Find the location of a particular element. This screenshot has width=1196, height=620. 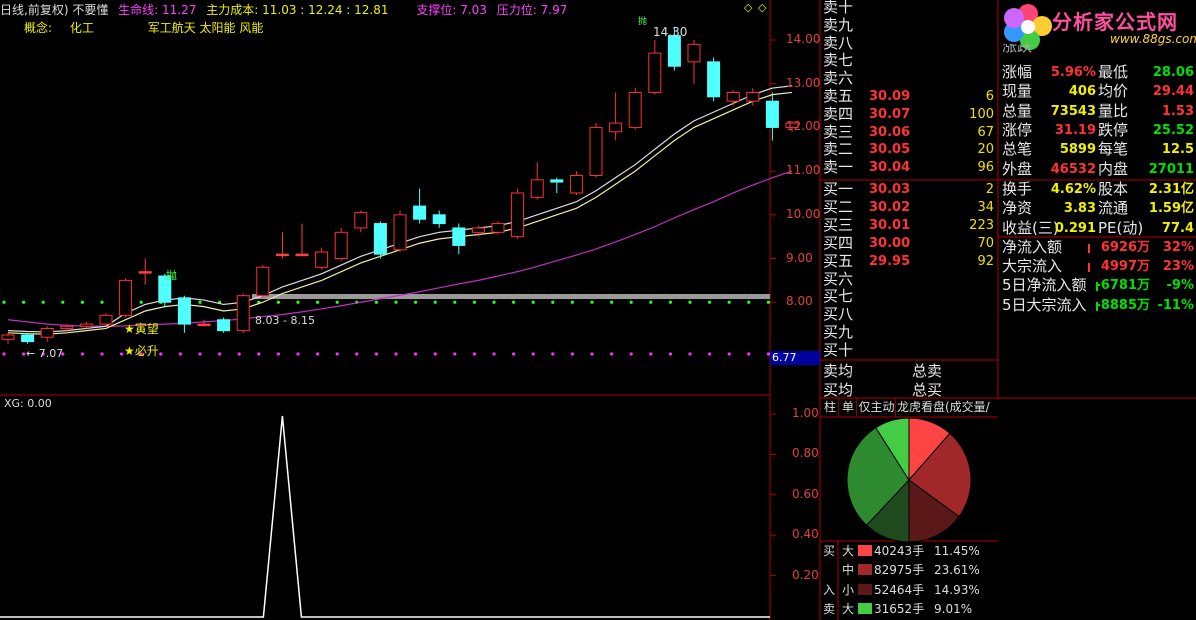

level-label: 卖三 is located at coordinates (838, 131).